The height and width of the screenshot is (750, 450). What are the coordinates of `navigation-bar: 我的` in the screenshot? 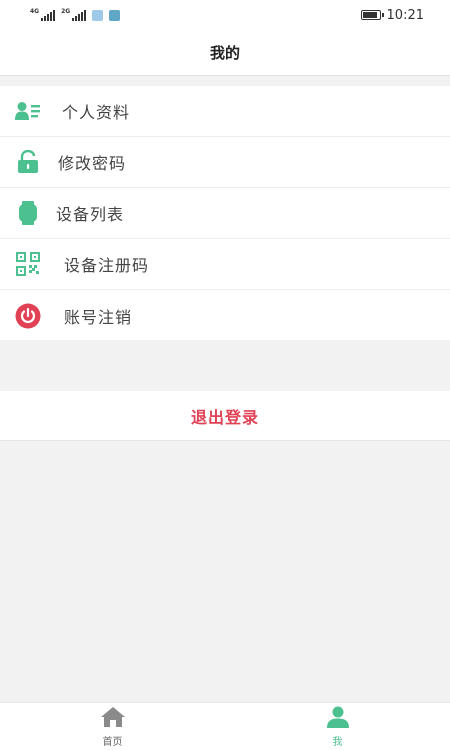 It's located at (225, 53).